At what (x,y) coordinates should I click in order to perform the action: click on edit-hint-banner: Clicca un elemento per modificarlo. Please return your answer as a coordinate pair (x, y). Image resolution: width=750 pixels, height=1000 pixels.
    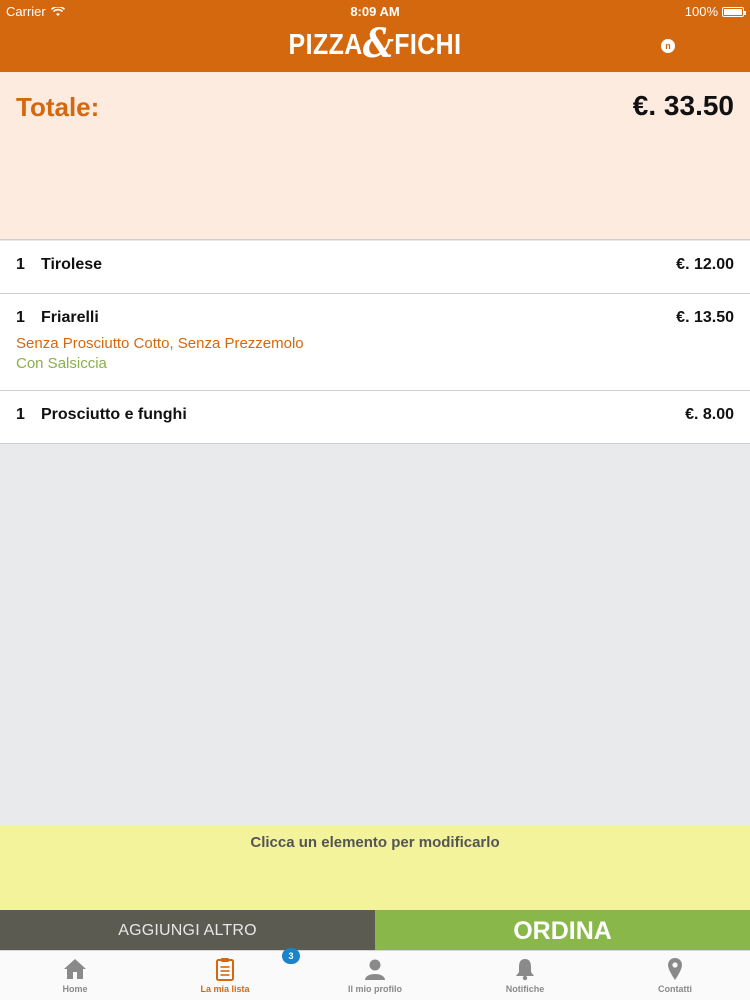
    Looking at the image, I should click on (375, 868).